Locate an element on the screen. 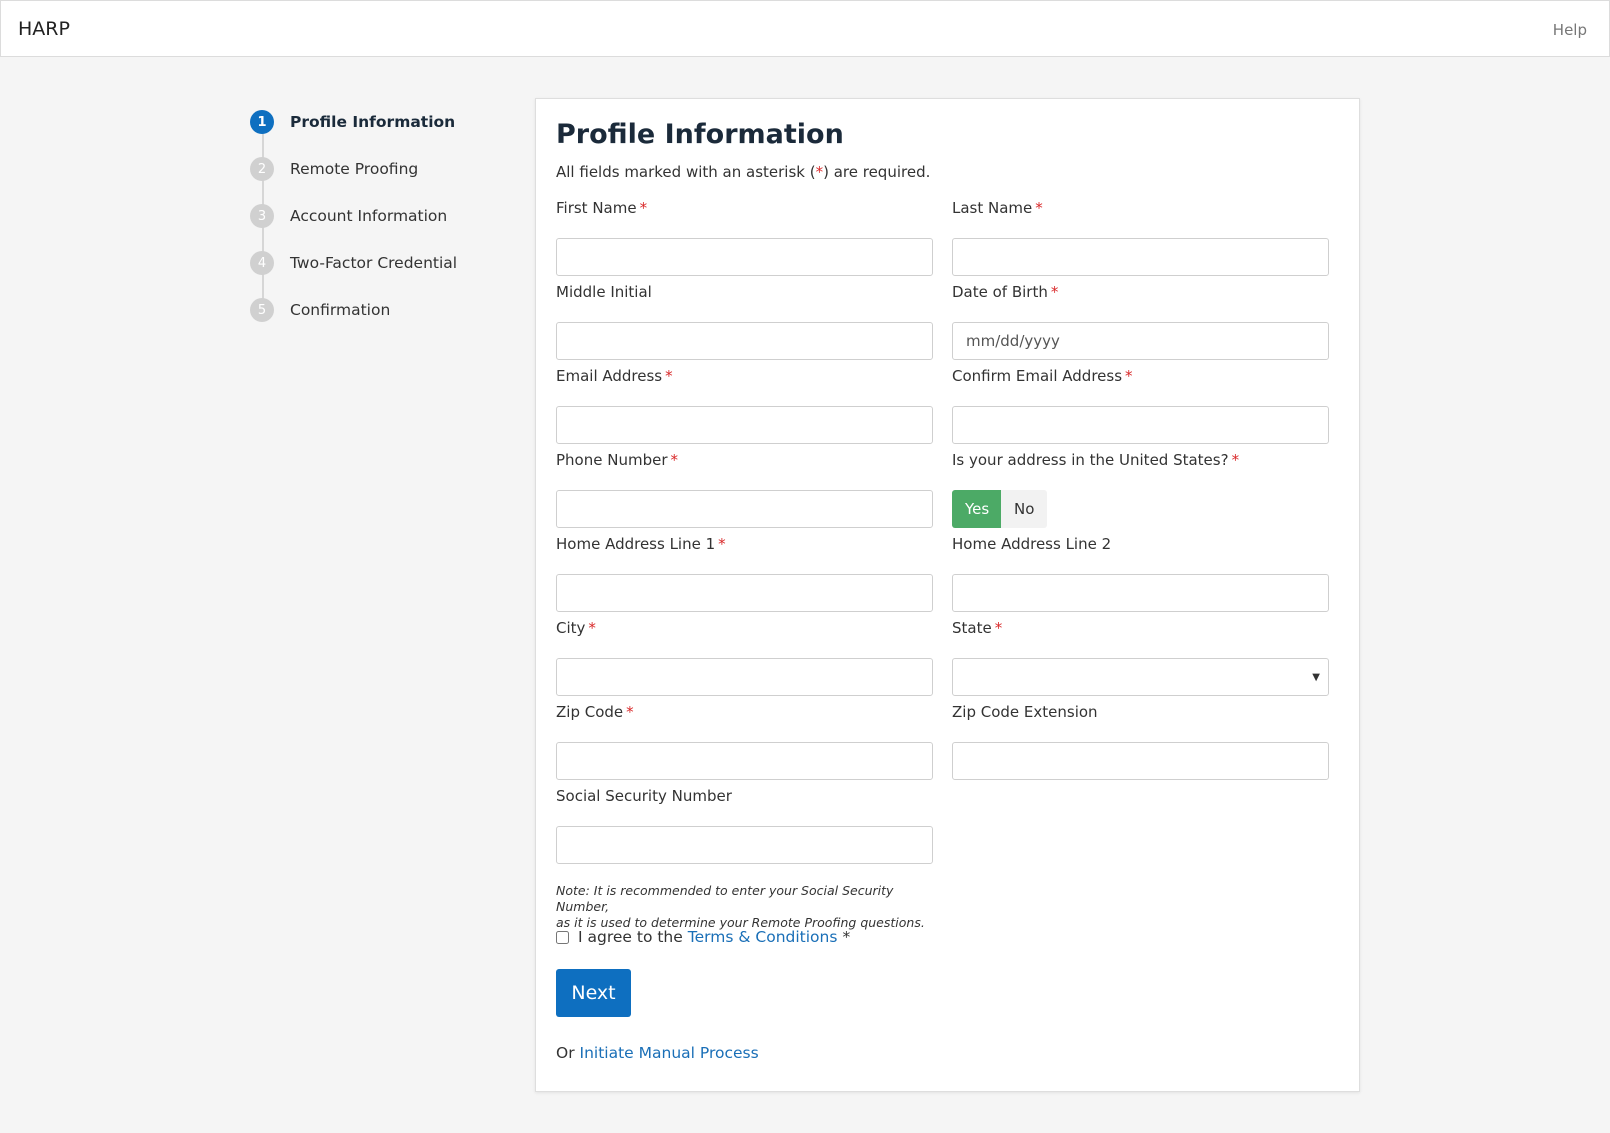  terms-link: Terms & Conditions is located at coordinates (763, 937).